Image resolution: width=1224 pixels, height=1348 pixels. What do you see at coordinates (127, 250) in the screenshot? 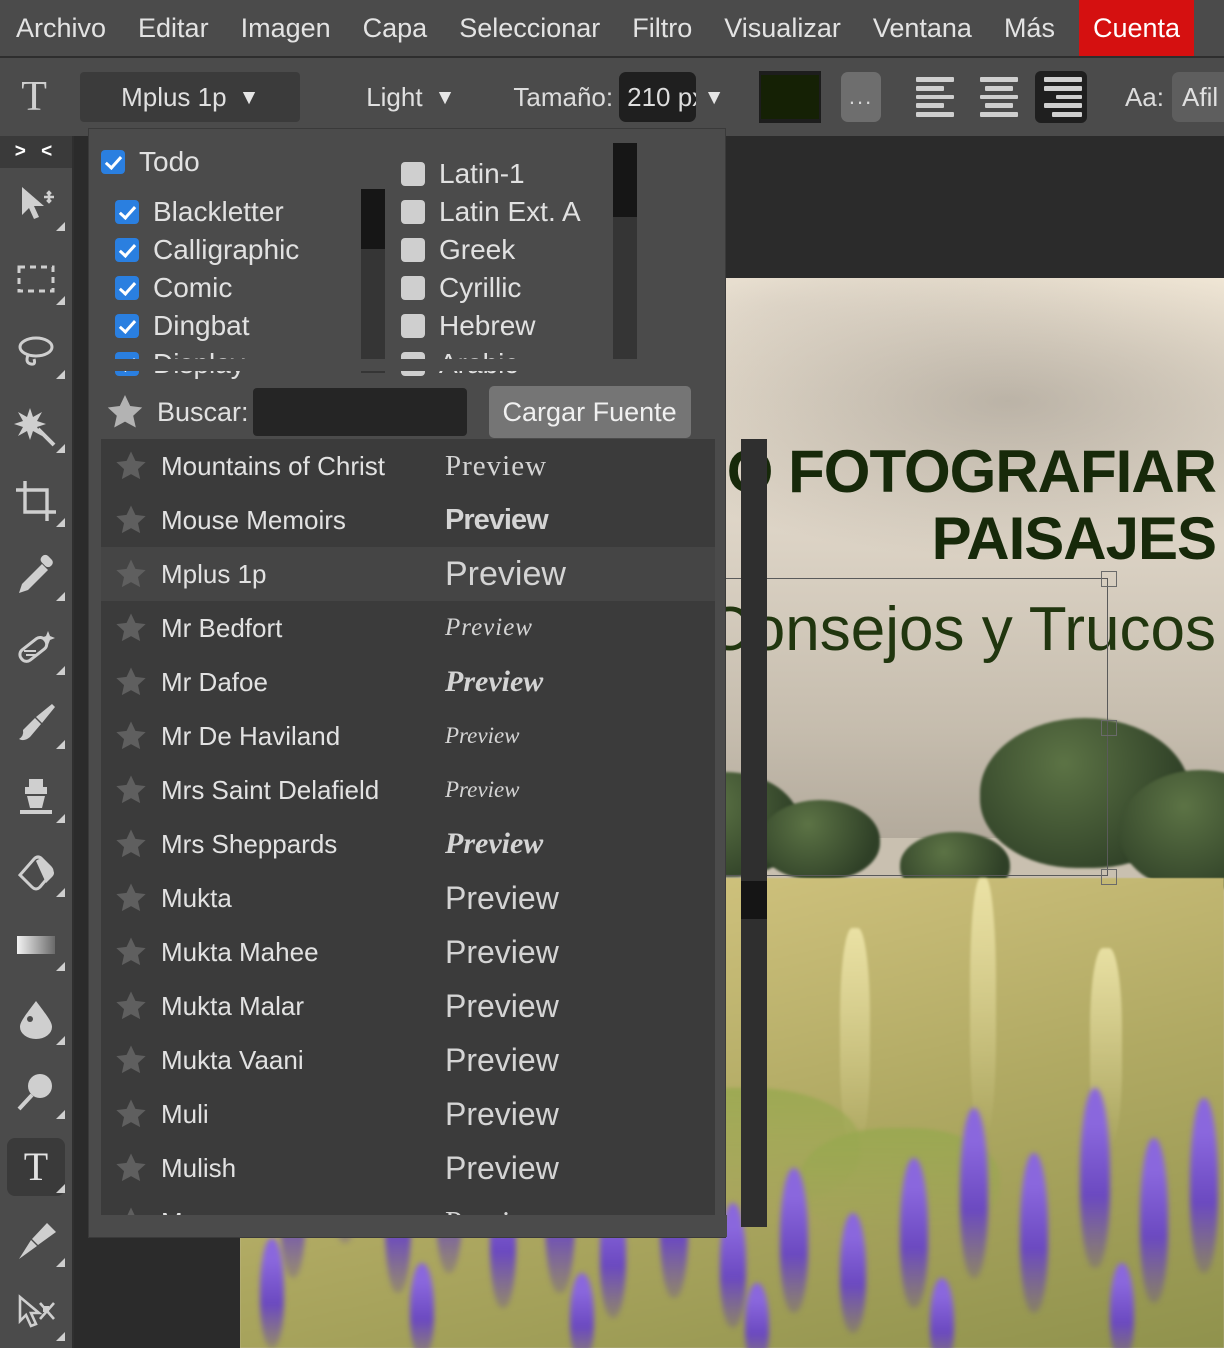
I see `checkbox-icon-calligraphic` at bounding box center [127, 250].